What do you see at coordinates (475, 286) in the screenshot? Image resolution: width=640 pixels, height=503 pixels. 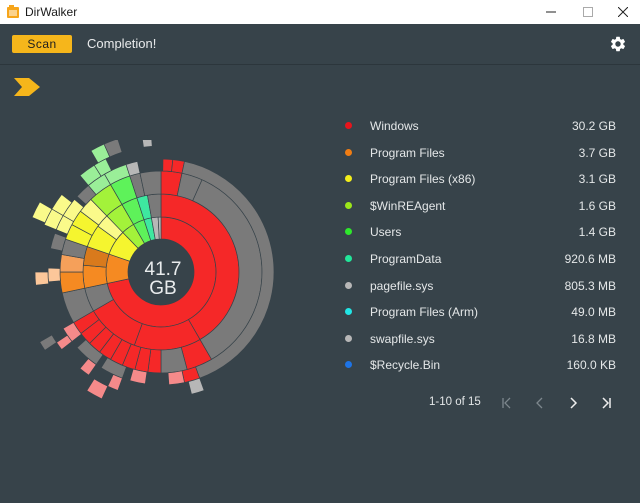 I see `legend-item: pagefile.sys 805.3 MB` at bounding box center [475, 286].